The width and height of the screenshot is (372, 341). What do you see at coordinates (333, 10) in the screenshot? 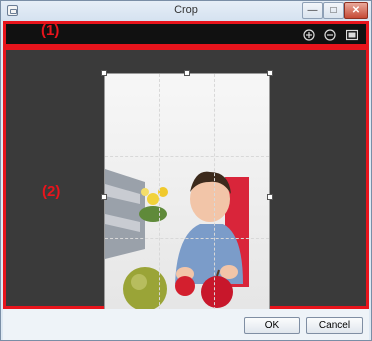
I see `maximize-button: □` at bounding box center [333, 10].